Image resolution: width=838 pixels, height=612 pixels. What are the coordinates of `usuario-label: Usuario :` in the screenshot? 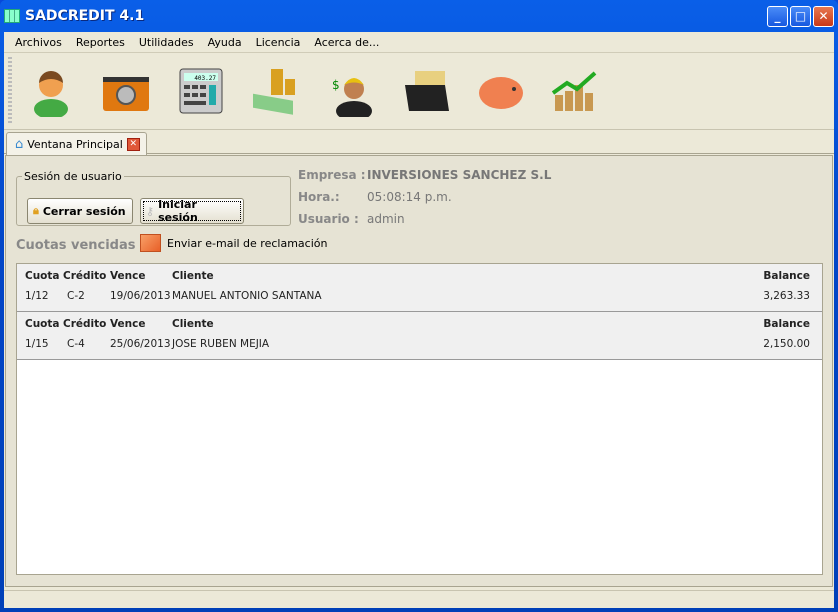 It's located at (328, 219).